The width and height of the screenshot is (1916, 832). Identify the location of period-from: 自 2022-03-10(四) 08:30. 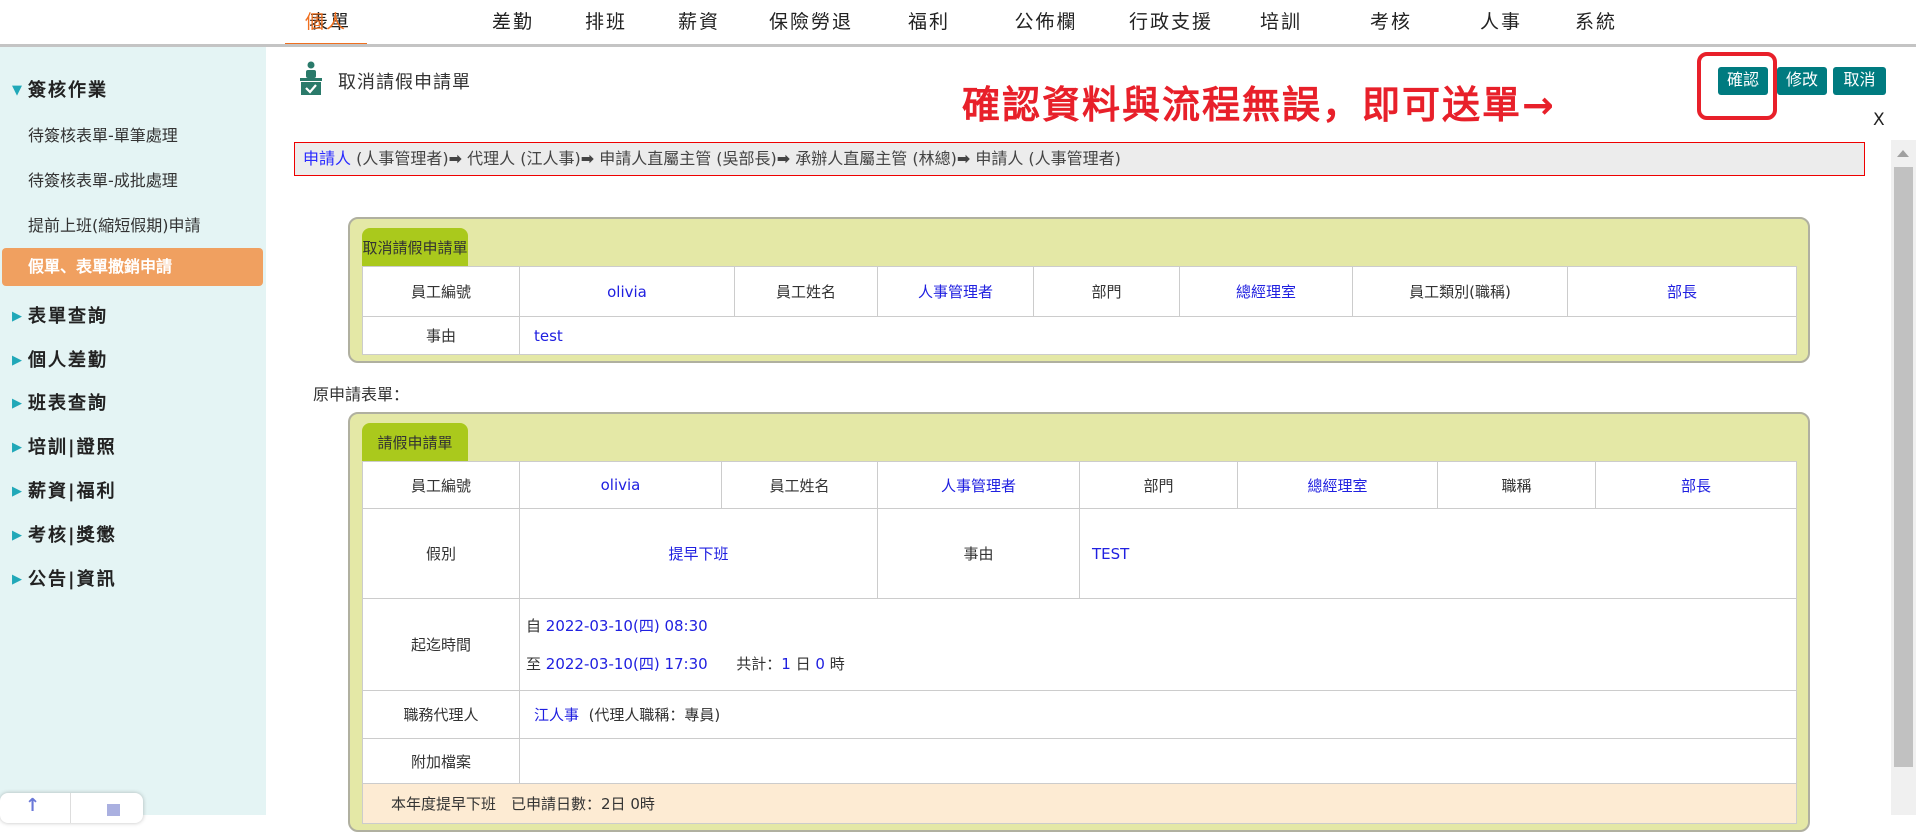
(1161, 626).